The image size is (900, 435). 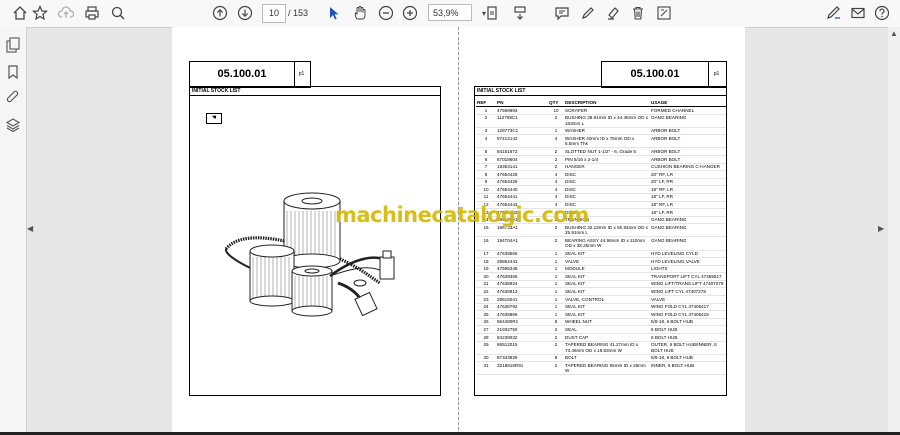 I want to click on cell-ref: 19, so click(x=486, y=269).